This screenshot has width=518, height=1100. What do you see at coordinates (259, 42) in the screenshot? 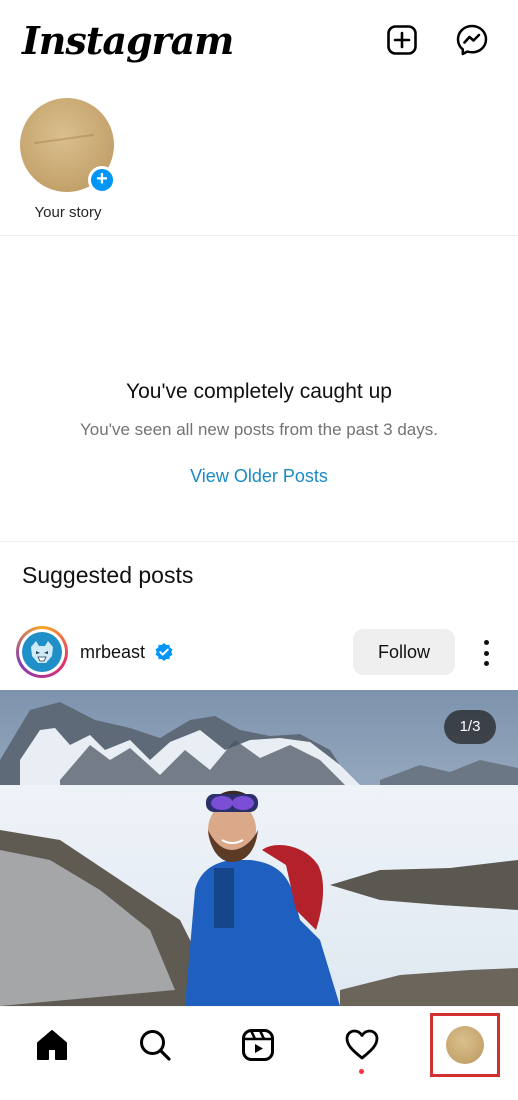
I see `top-header: Instagram` at bounding box center [259, 42].